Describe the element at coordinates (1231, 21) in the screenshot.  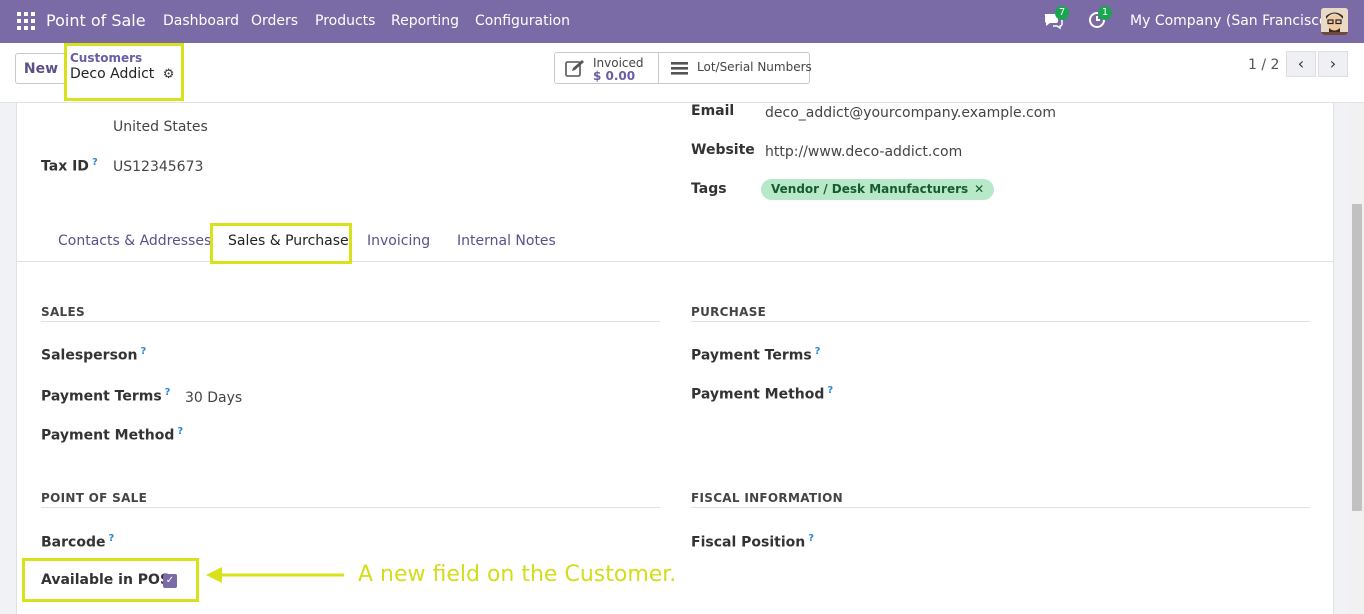
I see `company-switcher: My Company (San Francisco)` at that location.